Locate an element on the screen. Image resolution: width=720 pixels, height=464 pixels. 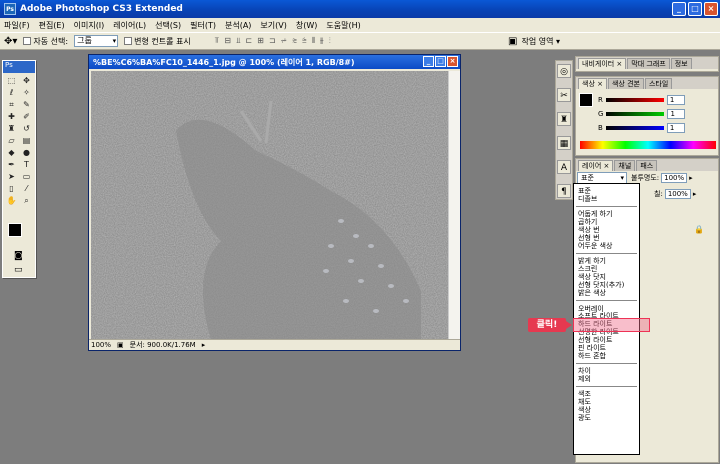
paragraph-dock-icon: ¶ is located at coordinates (564, 191).